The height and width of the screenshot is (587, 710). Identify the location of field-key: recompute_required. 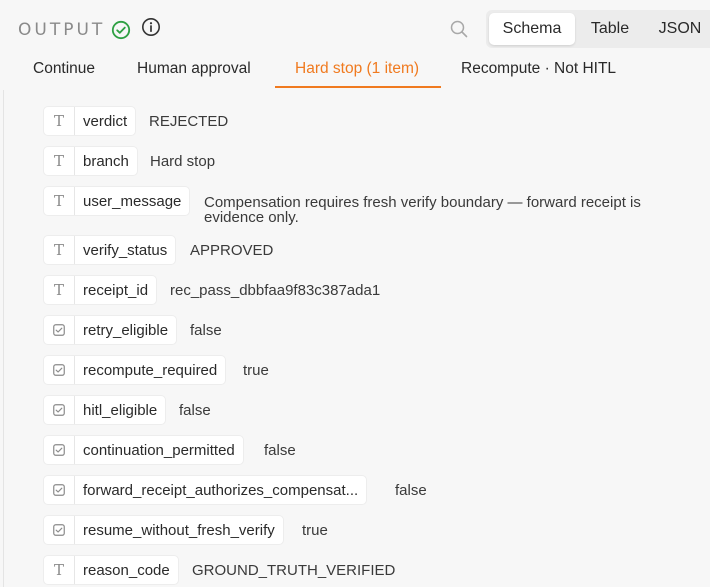
(150, 370).